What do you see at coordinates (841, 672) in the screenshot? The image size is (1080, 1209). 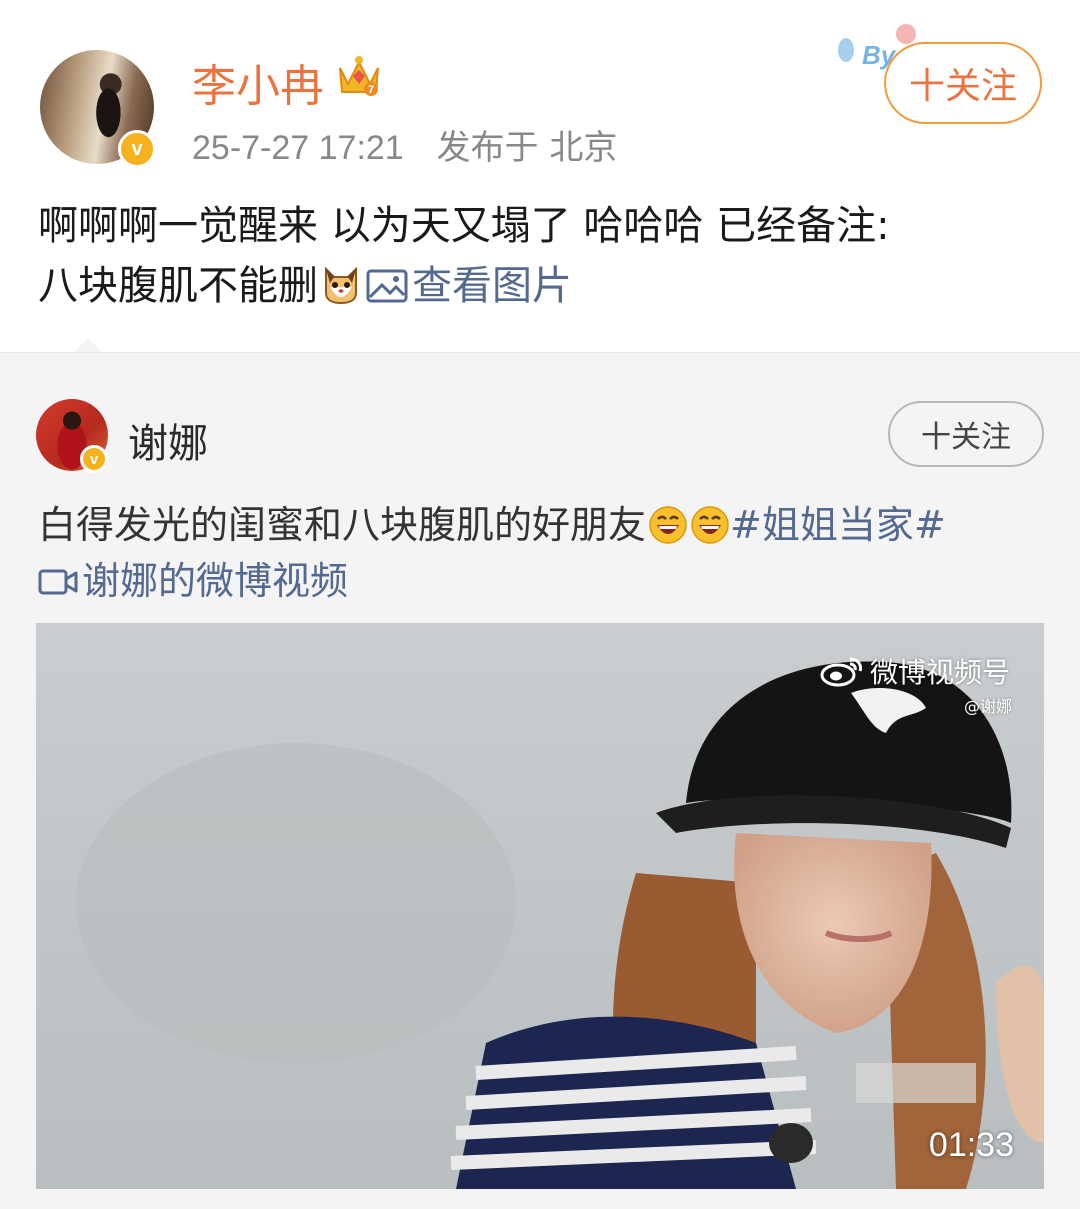 I see `weibo-logo-icon` at bounding box center [841, 672].